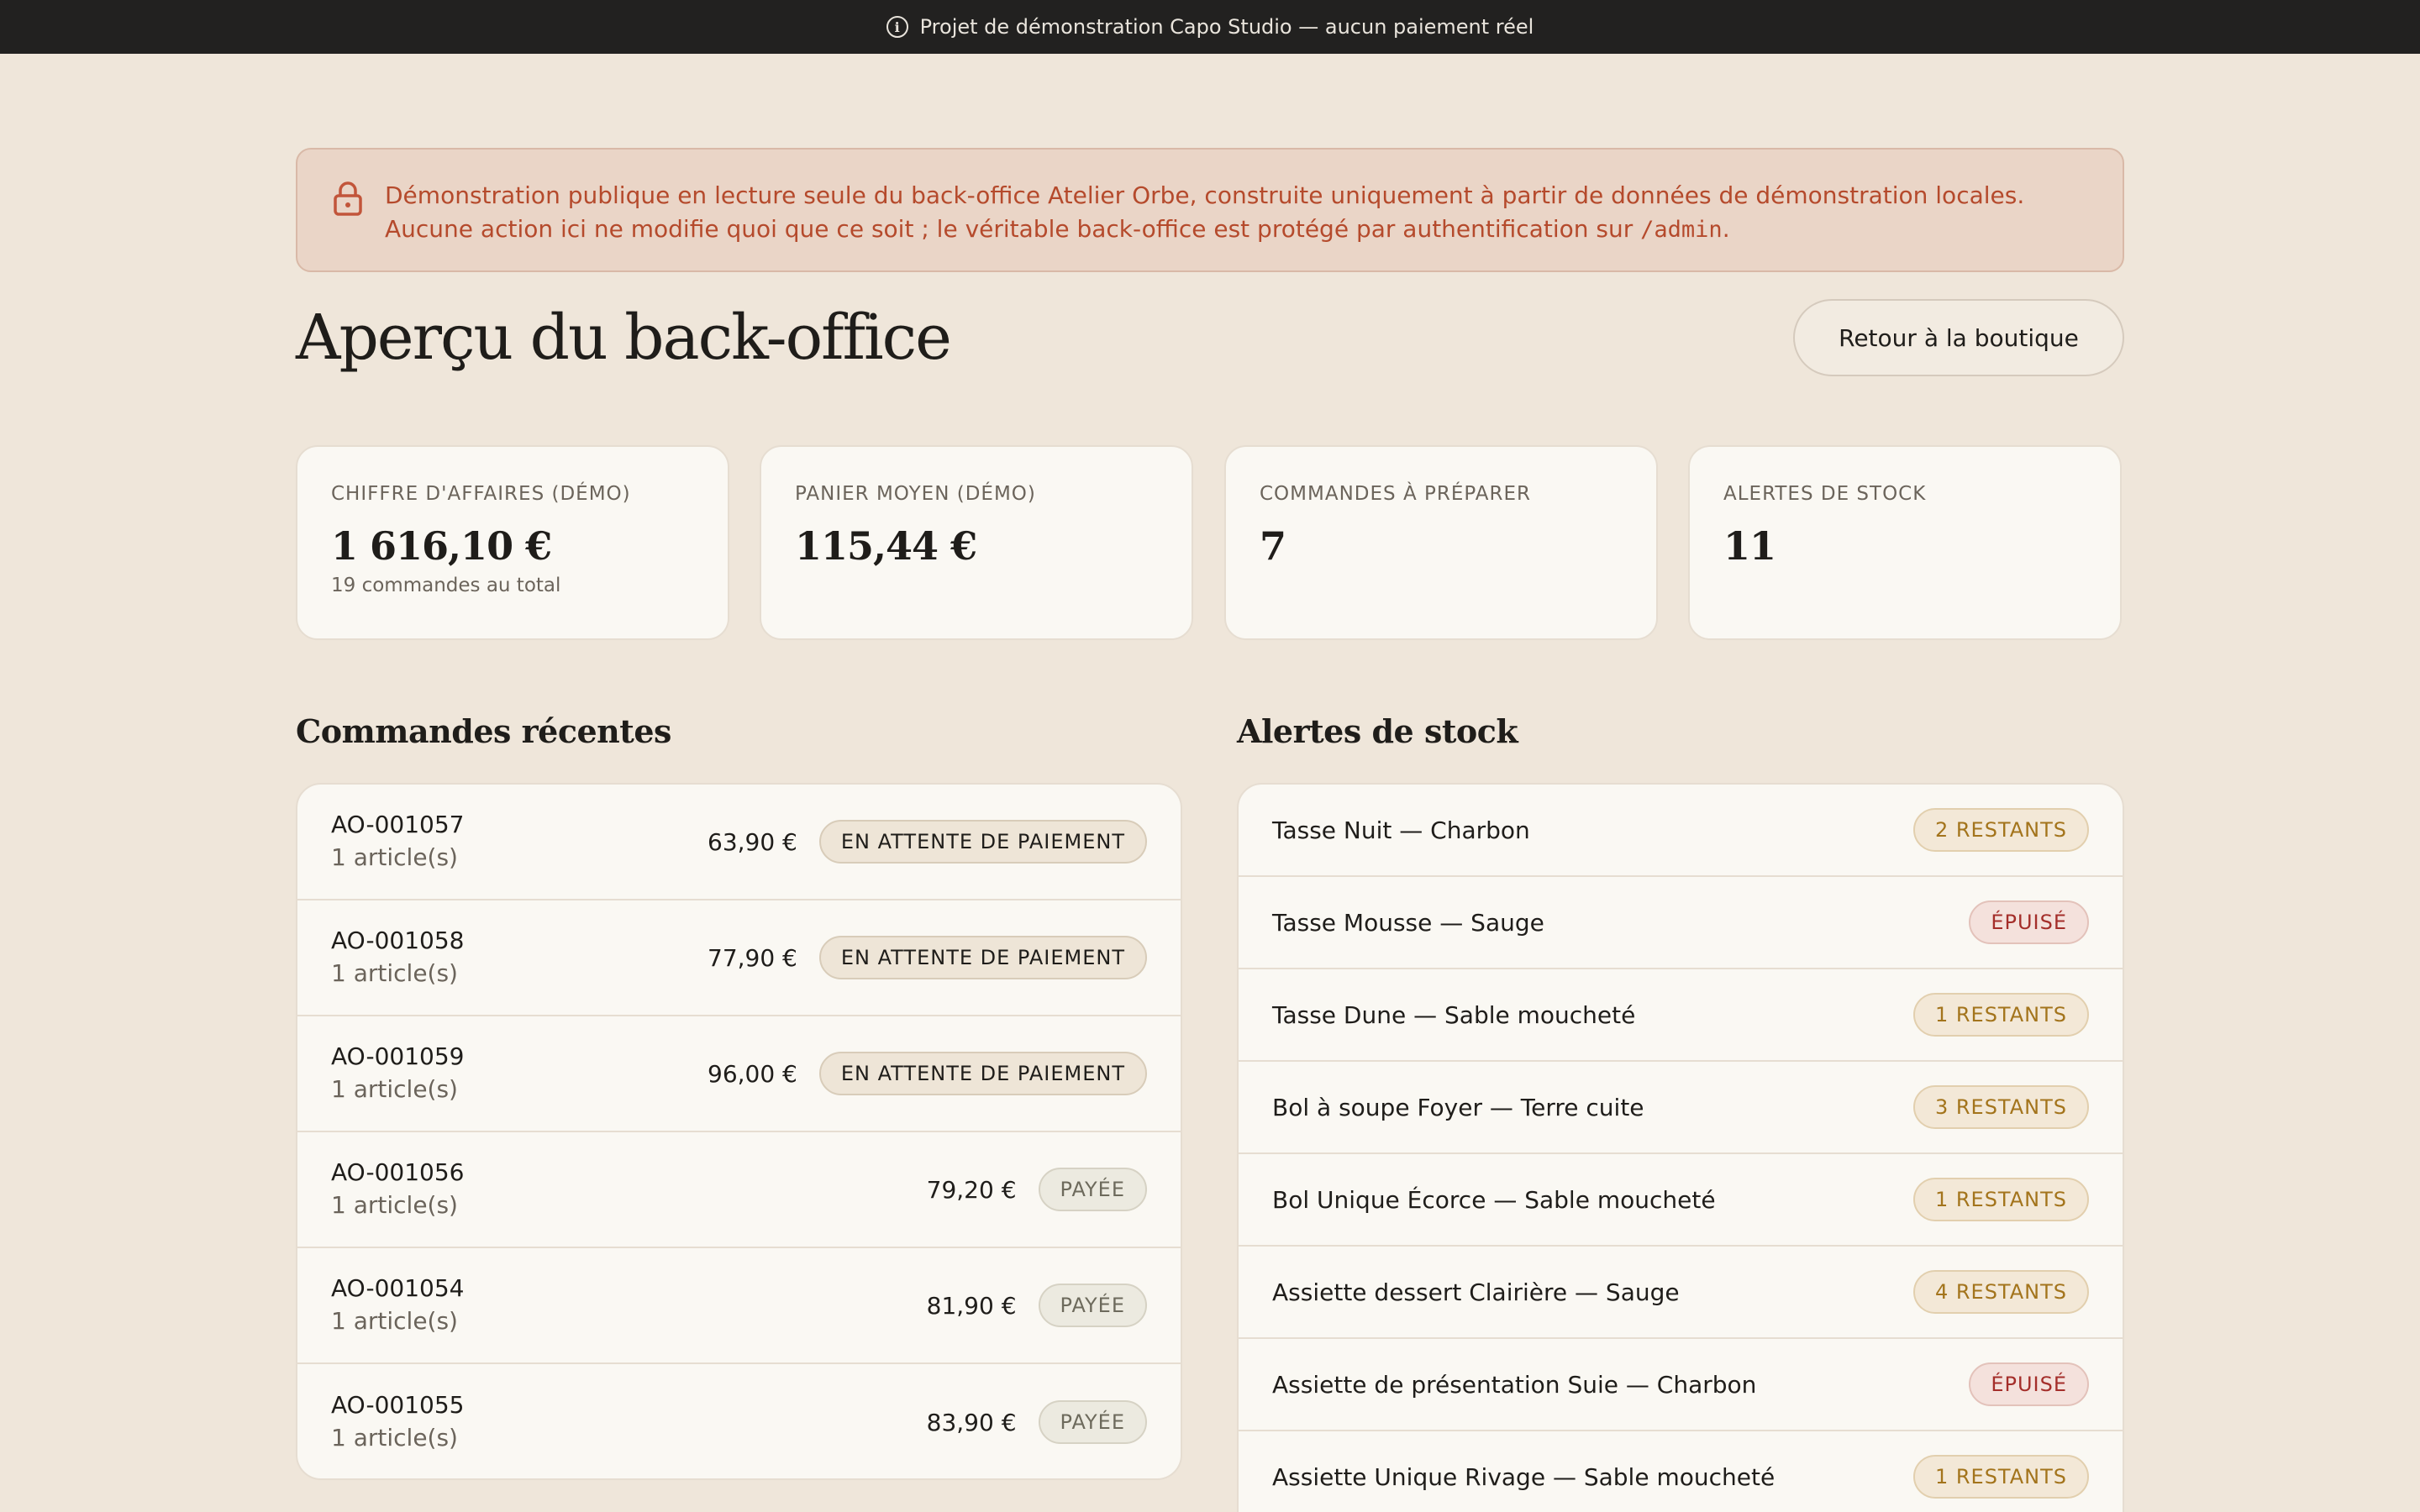 The image size is (2420, 1512). I want to click on product-name: Bol Unique Écorce — Sable moucheté, so click(1494, 1199).